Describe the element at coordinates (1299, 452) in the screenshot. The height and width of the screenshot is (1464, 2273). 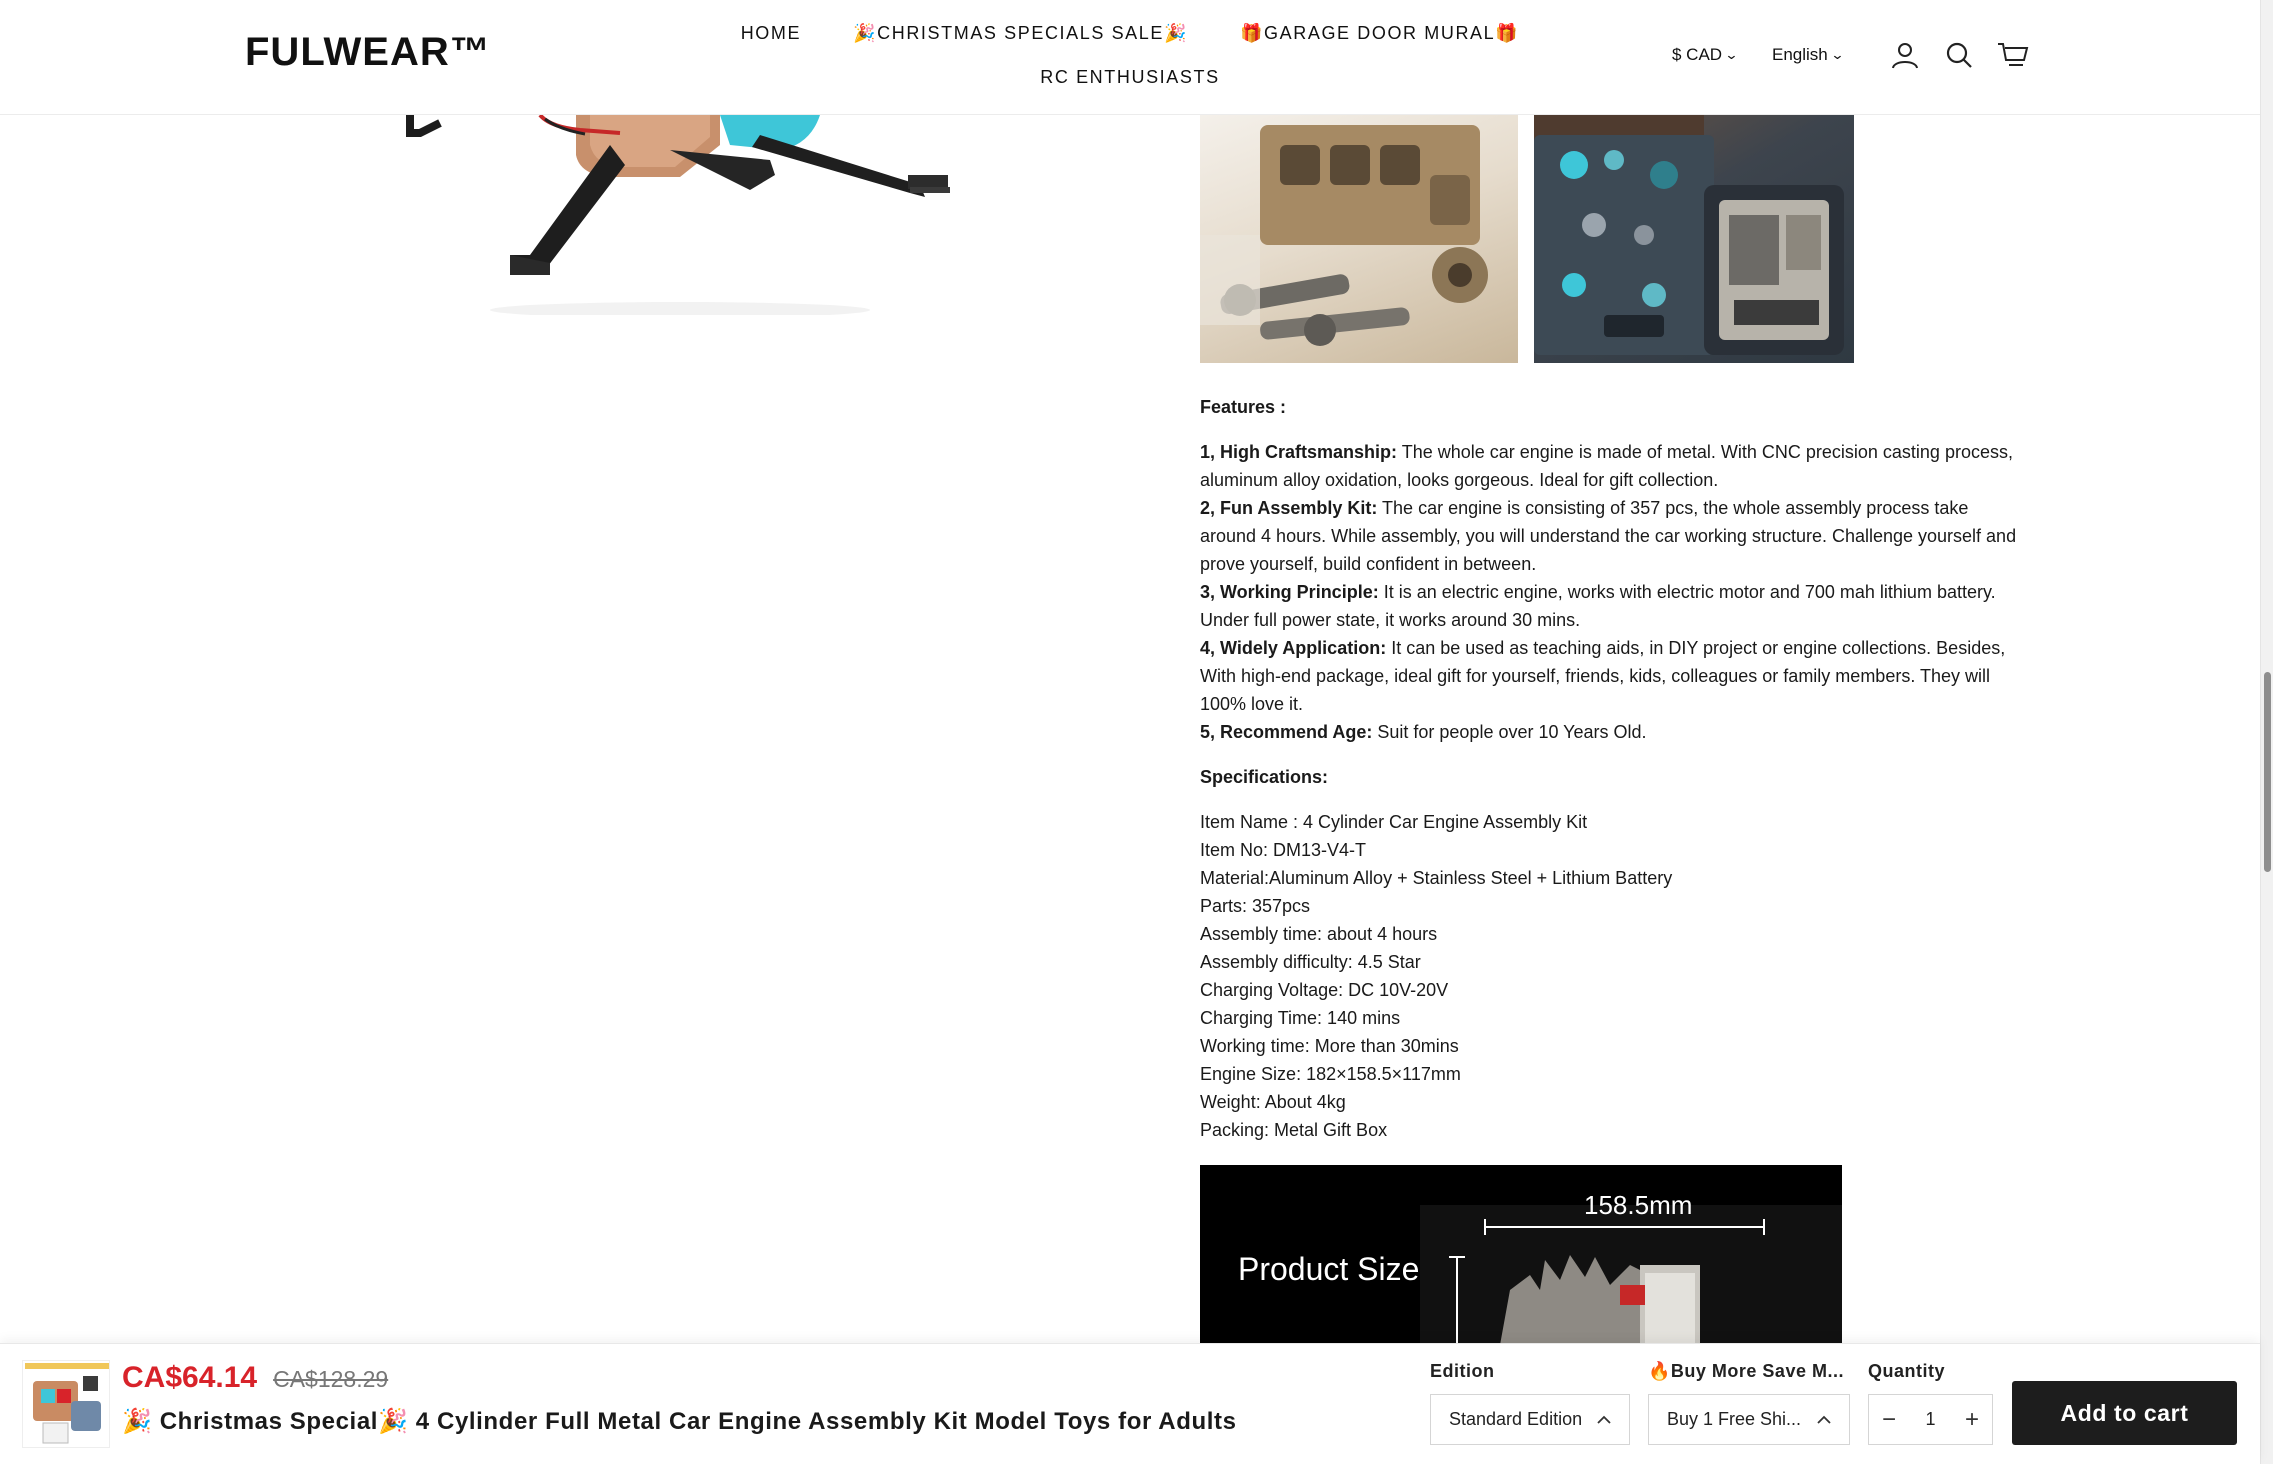
I see `feature-title: 1, High Craftsmanship:` at that location.